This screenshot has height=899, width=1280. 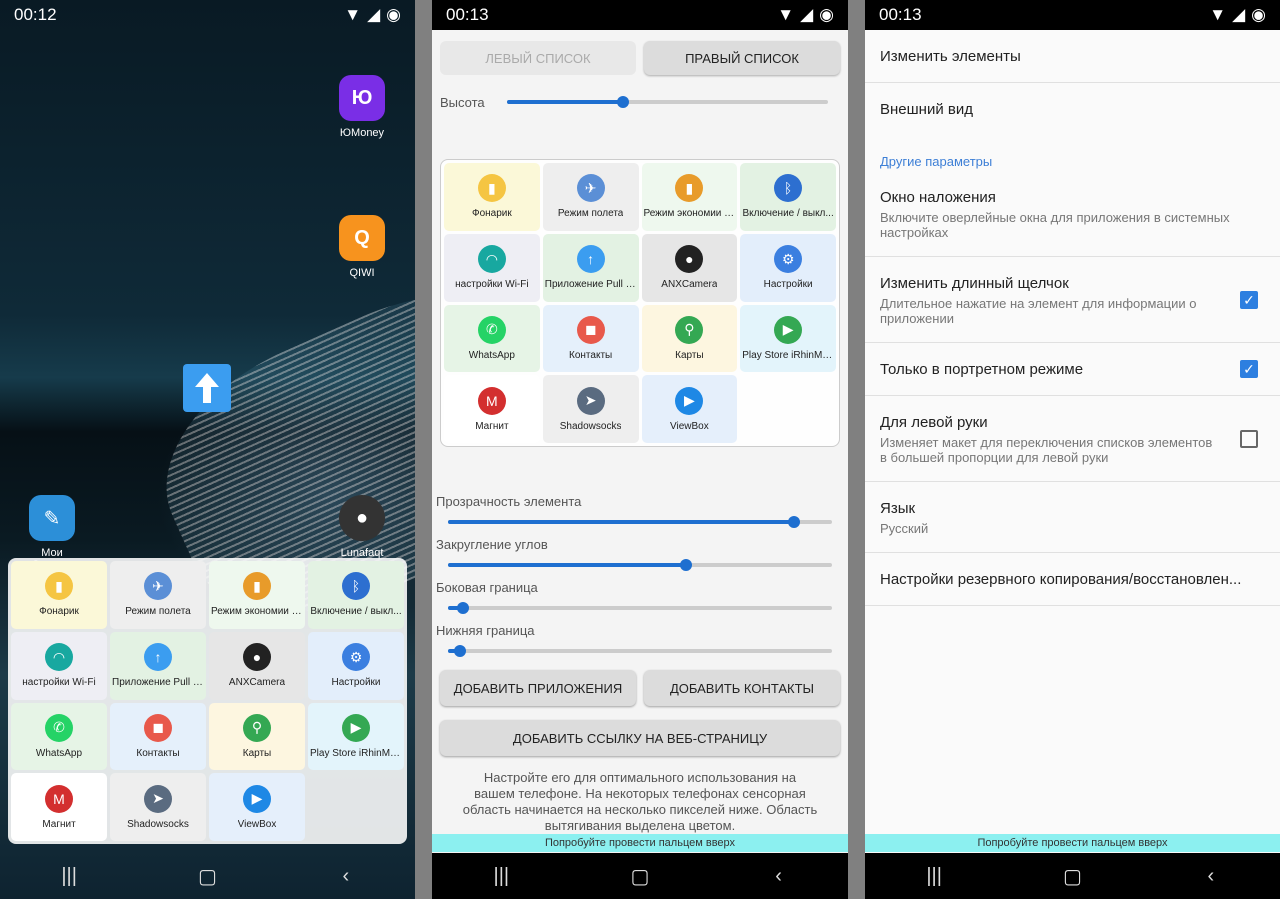 I want to click on app-yumoney: Ю ЮMoney, so click(x=362, y=107).